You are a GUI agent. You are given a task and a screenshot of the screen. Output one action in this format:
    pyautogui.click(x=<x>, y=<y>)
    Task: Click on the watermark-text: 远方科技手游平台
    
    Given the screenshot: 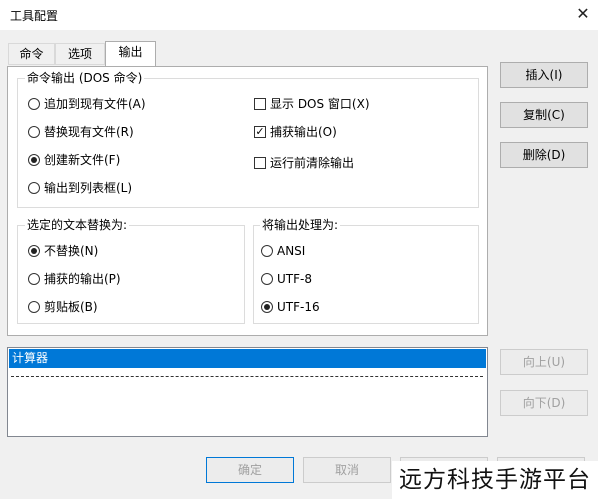 What is the action you would take?
    pyautogui.click(x=495, y=480)
    